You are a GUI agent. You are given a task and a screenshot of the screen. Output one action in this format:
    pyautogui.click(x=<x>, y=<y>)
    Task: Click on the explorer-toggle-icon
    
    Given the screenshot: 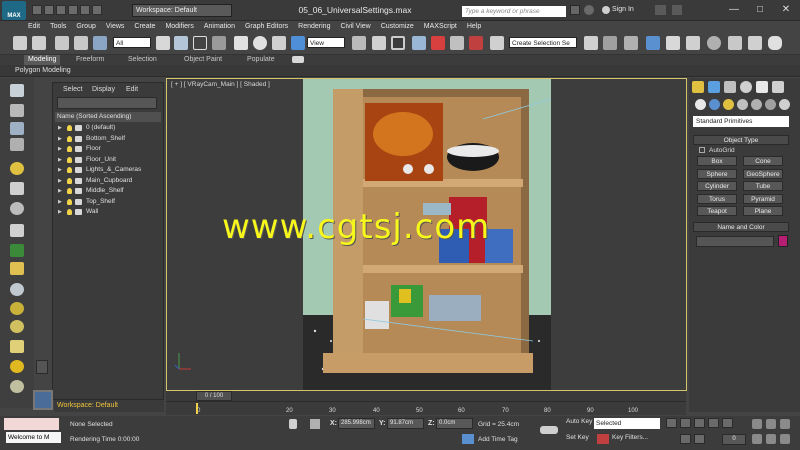 What is the action you would take?
    pyautogui.click(x=43, y=400)
    